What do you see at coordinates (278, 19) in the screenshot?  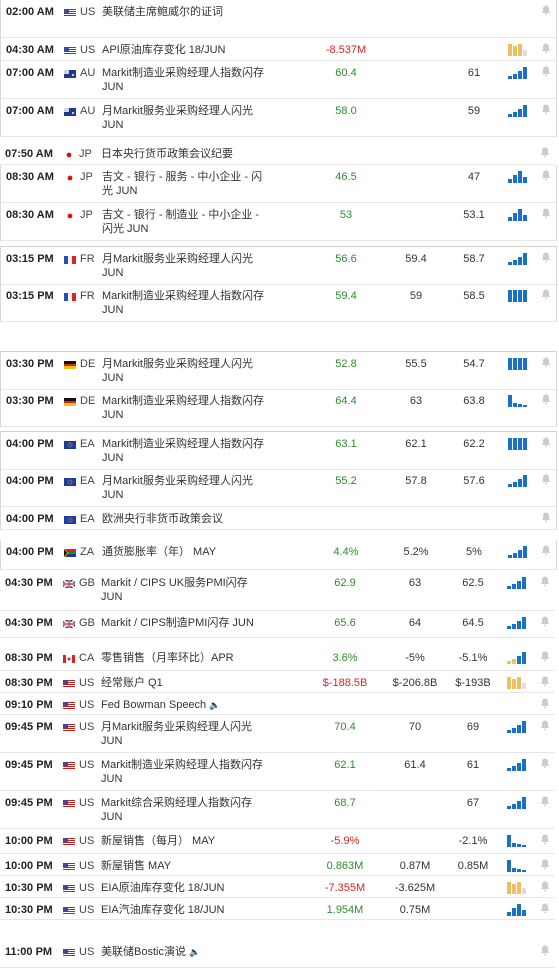 I see `calendar-row: 02:00 AM US 美联储主席鲍威尔的证词` at bounding box center [278, 19].